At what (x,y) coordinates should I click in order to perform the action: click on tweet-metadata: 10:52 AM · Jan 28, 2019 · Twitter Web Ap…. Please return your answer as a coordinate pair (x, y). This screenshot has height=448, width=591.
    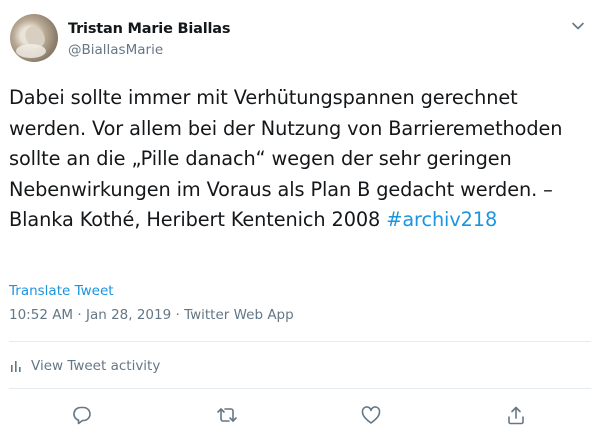
    Looking at the image, I should click on (151, 315).